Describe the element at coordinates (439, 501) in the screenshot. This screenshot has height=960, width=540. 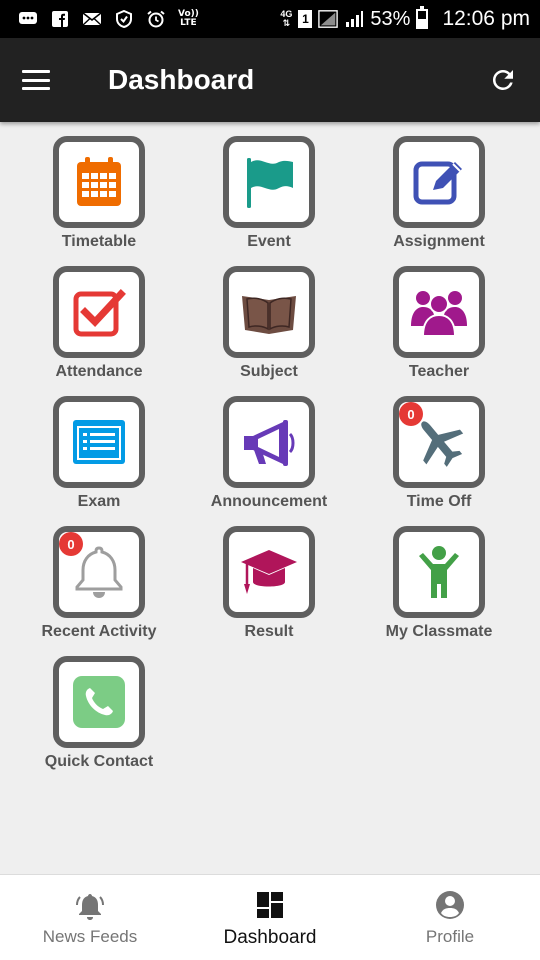
I see `tile-label: Time Off` at that location.